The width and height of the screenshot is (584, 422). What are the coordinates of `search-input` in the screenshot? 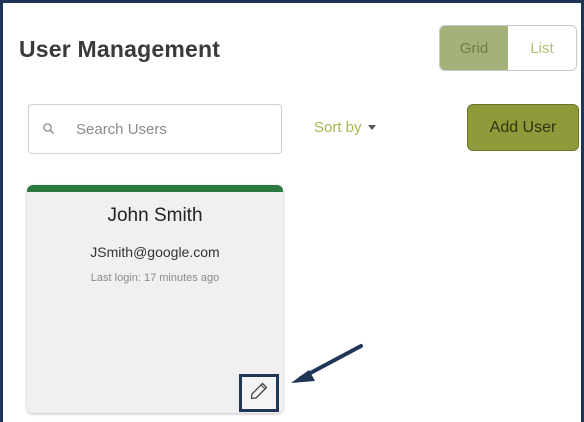 It's located at (171, 129).